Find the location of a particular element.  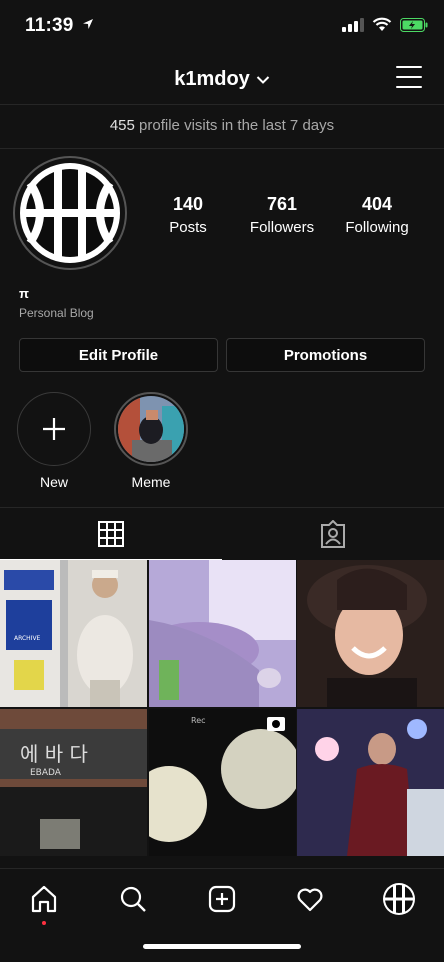

add-post-icon is located at coordinates (222, 899).